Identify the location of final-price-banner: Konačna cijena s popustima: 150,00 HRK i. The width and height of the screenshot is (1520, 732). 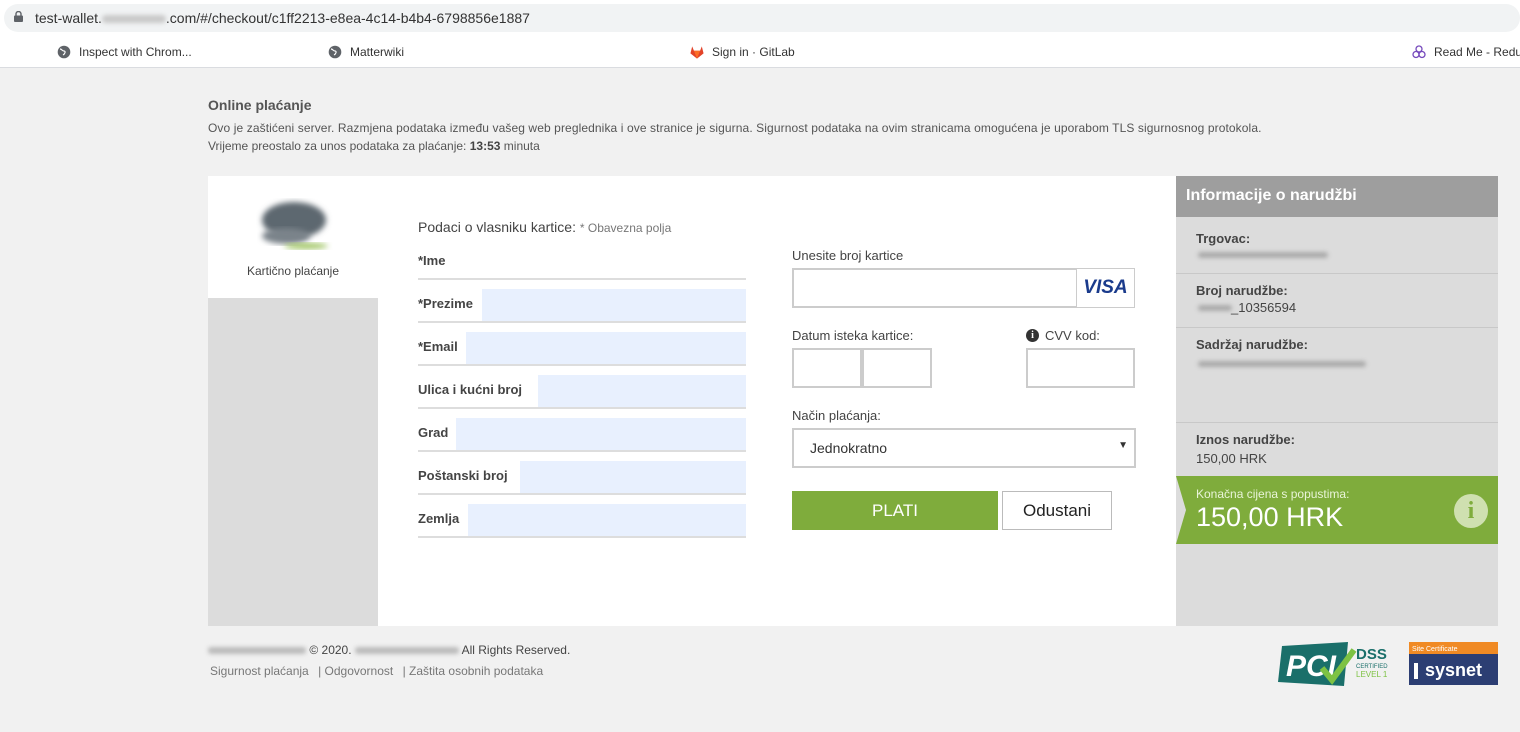
(1337, 510).